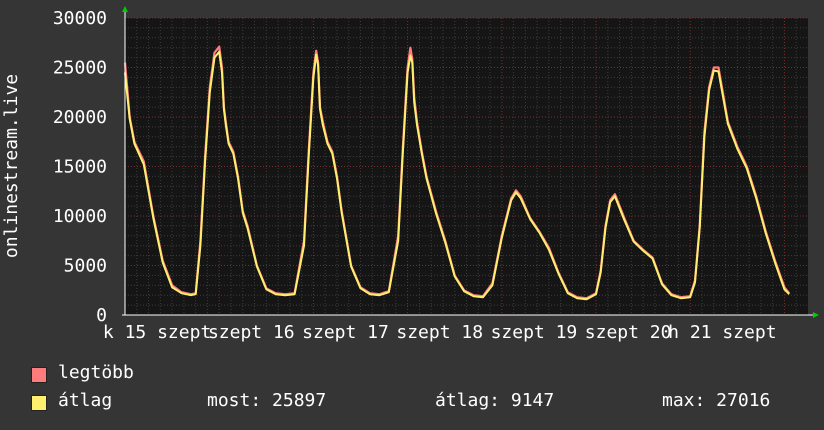  I want to click on x-tick-label: szept 20, so click(628, 332).